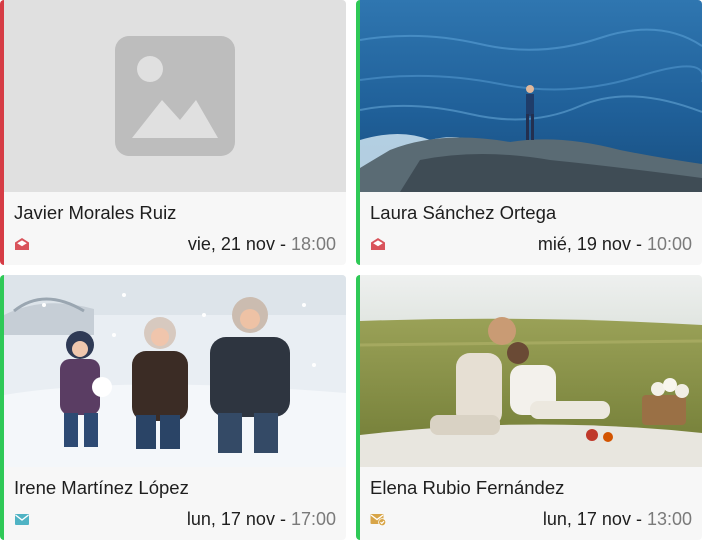  I want to click on person-name: Javier Morales Ruiz, so click(95, 212).